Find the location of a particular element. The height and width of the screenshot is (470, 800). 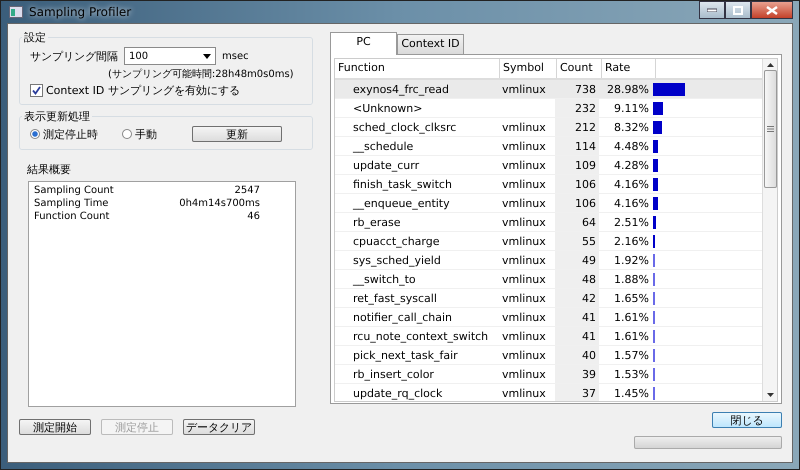

rate-cell-text: 8.32% is located at coordinates (631, 128).